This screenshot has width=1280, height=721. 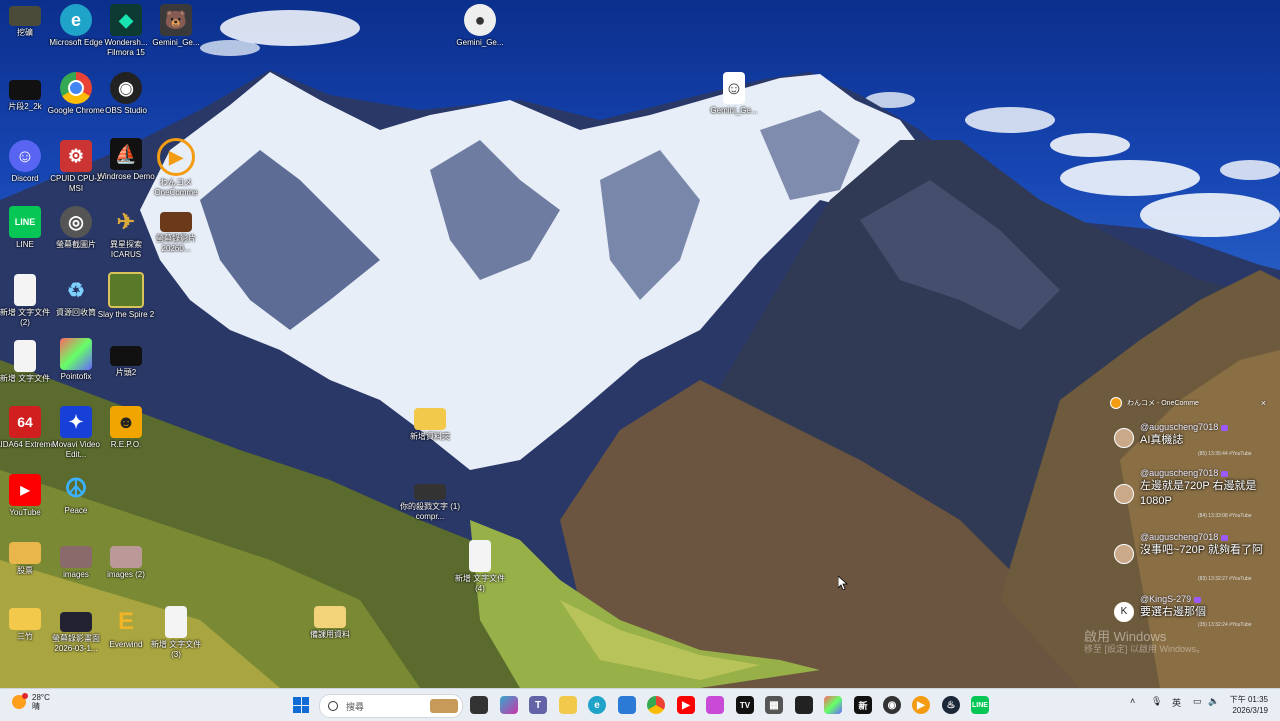 What do you see at coordinates (126, 88) in the screenshot?
I see `obs-icon: ◉` at bounding box center [126, 88].